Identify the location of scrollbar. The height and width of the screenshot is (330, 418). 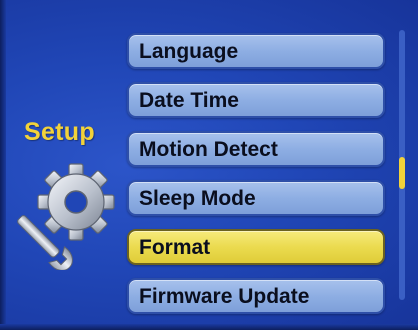
(402, 165).